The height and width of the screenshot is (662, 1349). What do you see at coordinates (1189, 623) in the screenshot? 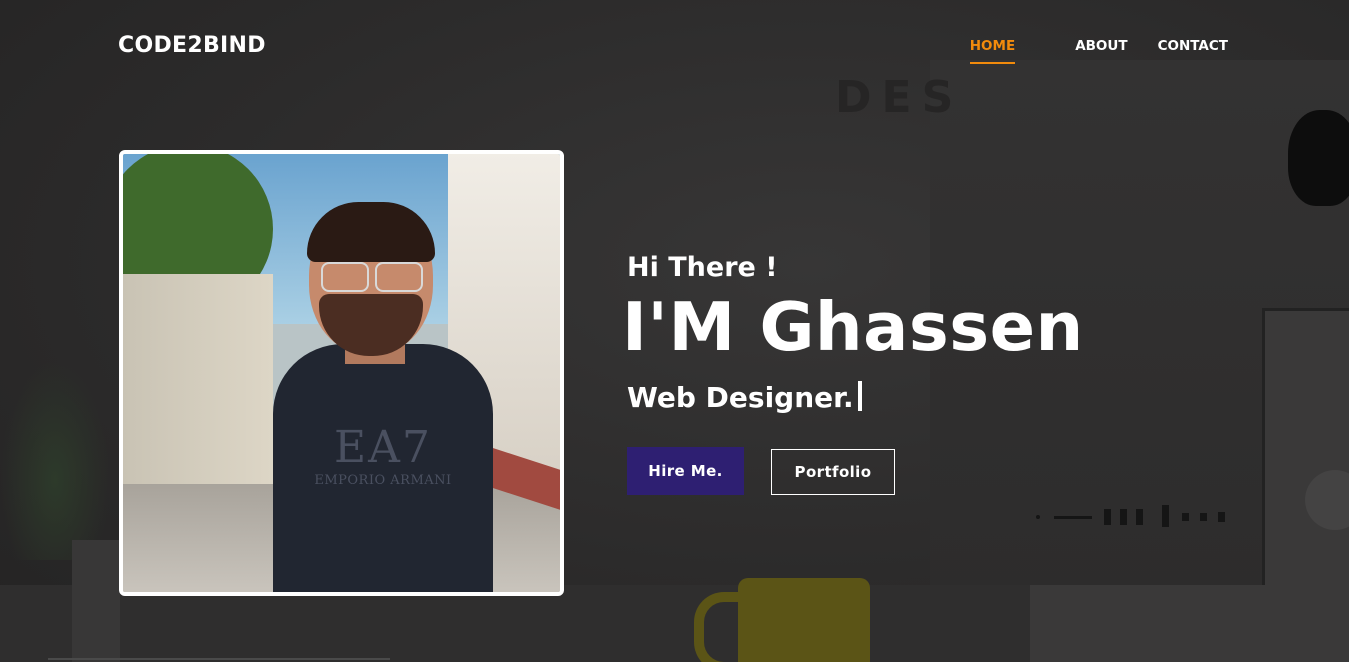
I see `background-keyboard` at bounding box center [1189, 623].